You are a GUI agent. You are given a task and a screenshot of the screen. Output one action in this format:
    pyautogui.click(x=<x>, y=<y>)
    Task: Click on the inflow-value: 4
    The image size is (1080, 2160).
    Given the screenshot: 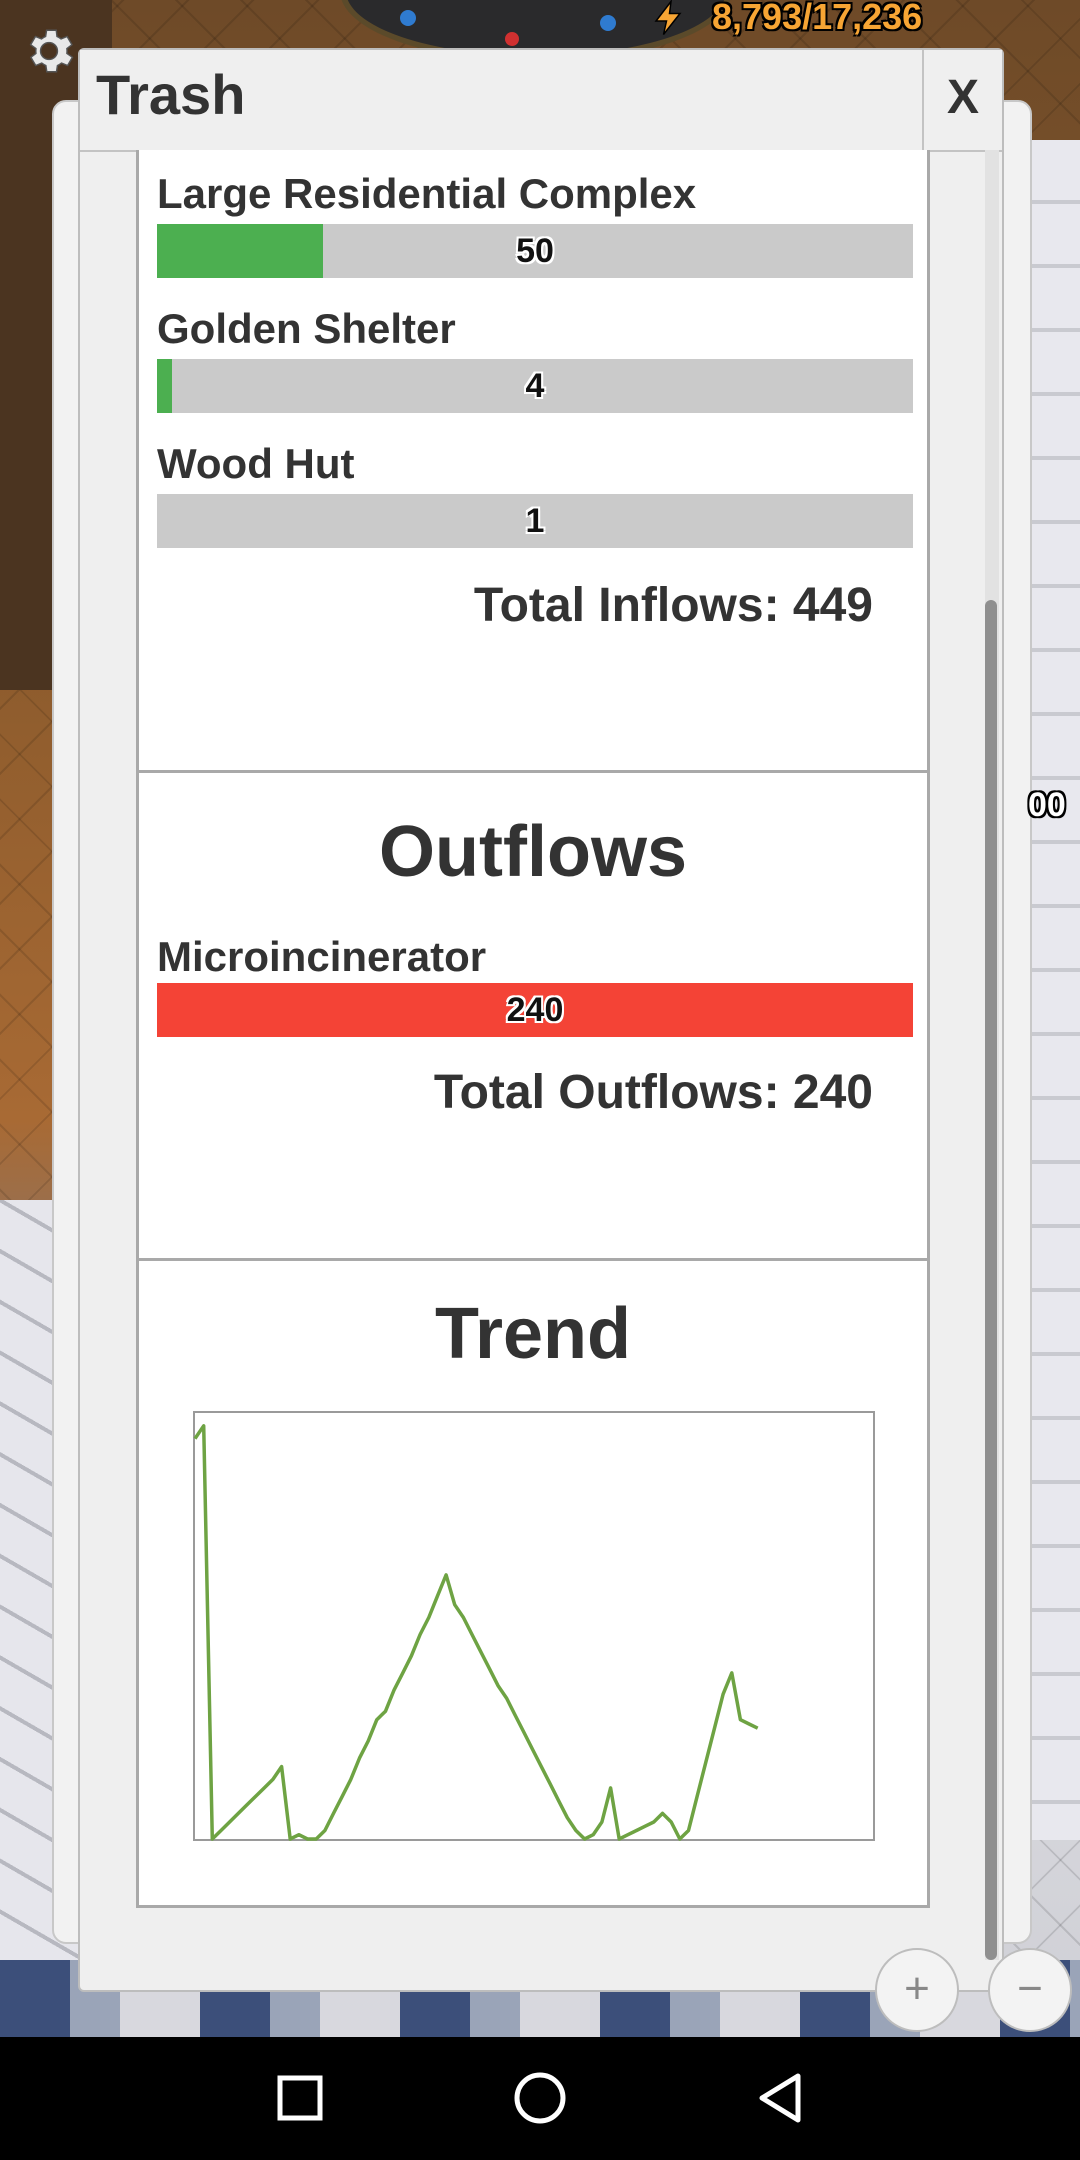 What is the action you would take?
    pyautogui.click(x=535, y=386)
    